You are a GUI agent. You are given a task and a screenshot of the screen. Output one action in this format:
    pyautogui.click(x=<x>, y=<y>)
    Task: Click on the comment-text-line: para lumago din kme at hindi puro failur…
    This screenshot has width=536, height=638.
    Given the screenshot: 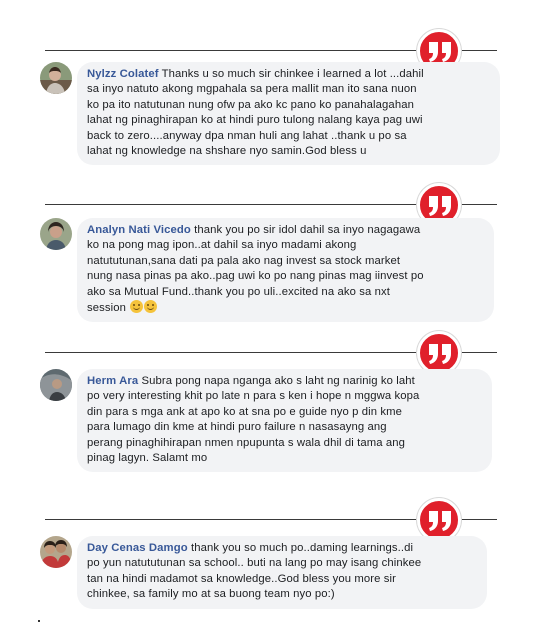 What is the action you would take?
    pyautogui.click(x=237, y=427)
    